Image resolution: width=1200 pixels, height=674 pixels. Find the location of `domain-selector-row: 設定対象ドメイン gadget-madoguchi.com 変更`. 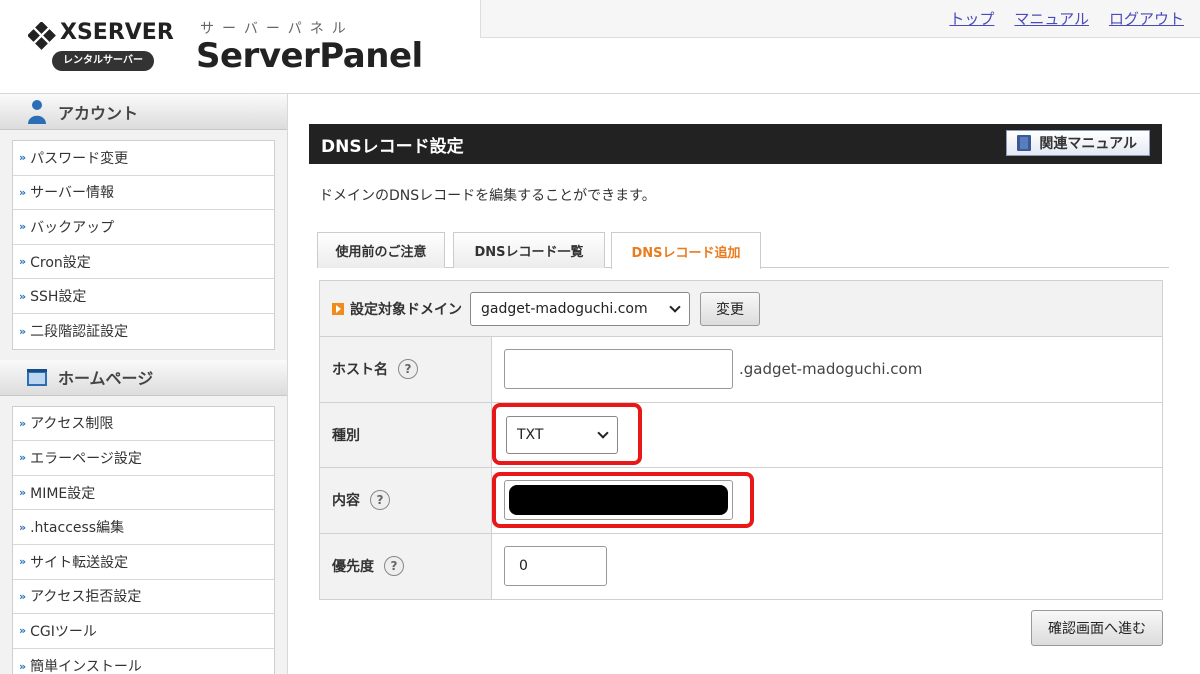

domain-selector-row: 設定対象ドメイン gadget-madoguchi.com 変更 is located at coordinates (741, 309).